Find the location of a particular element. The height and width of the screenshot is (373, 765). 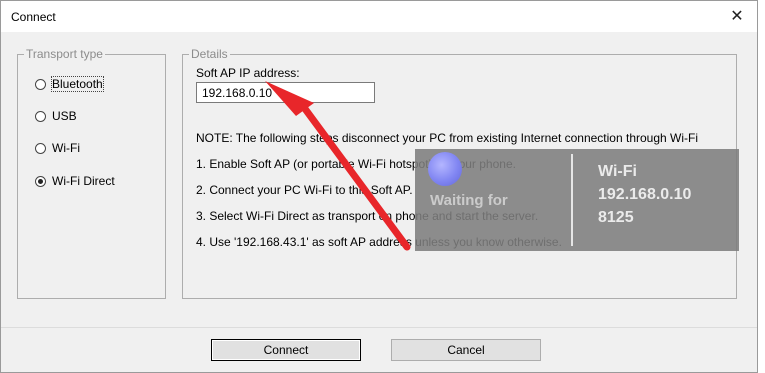

connection-port: 8125 is located at coordinates (616, 217).